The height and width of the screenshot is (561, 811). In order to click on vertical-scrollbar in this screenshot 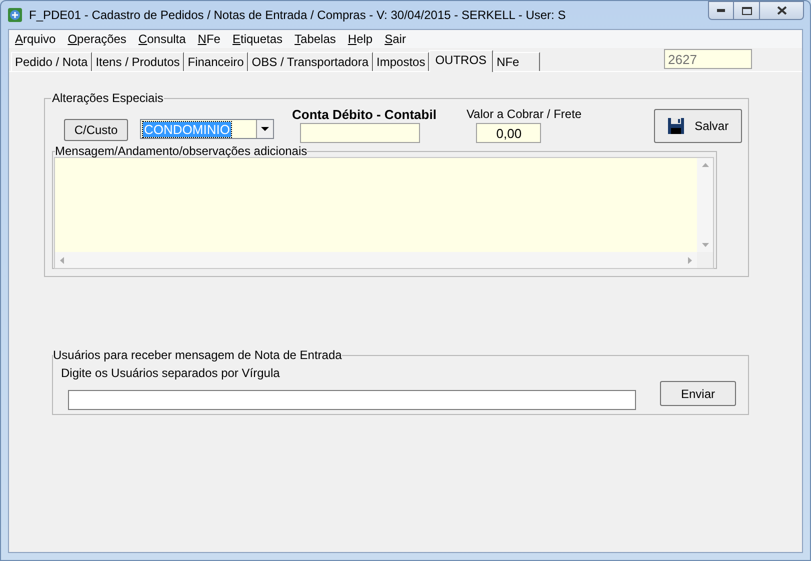, I will do `click(705, 205)`.